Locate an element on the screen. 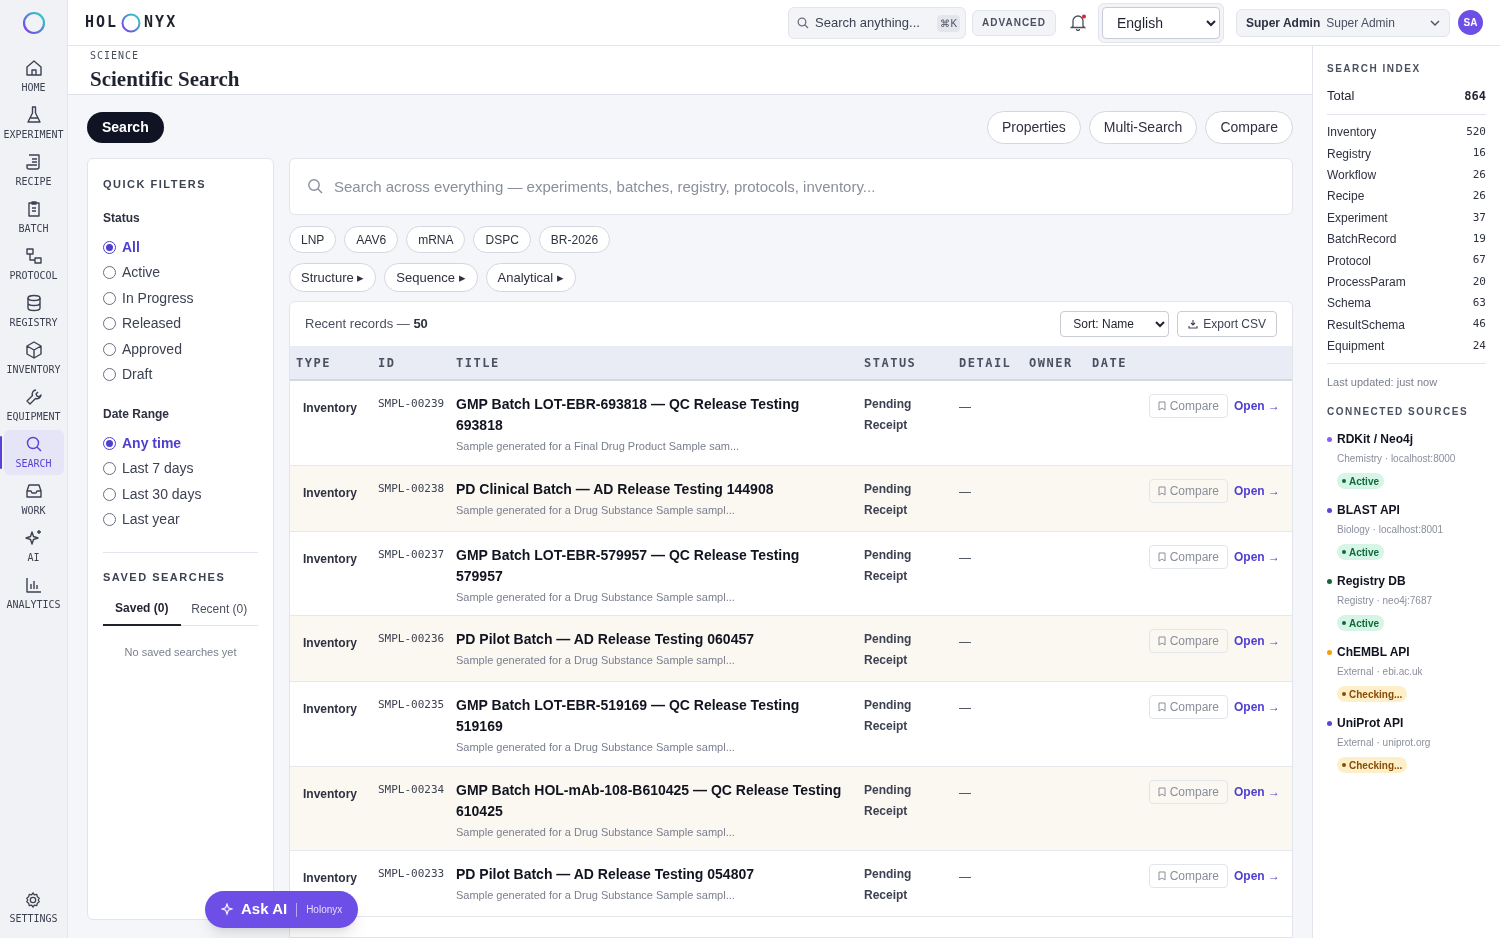 This screenshot has width=1500, height=938. source-detail: Biology · localhost:8001 is located at coordinates (1391, 530).